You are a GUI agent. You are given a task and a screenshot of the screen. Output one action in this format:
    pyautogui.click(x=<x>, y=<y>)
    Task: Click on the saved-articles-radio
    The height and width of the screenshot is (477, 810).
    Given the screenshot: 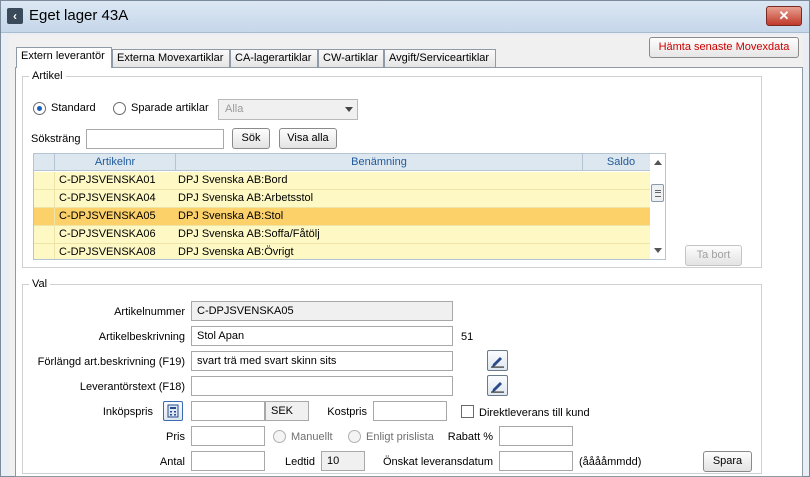 What is the action you would take?
    pyautogui.click(x=119, y=108)
    